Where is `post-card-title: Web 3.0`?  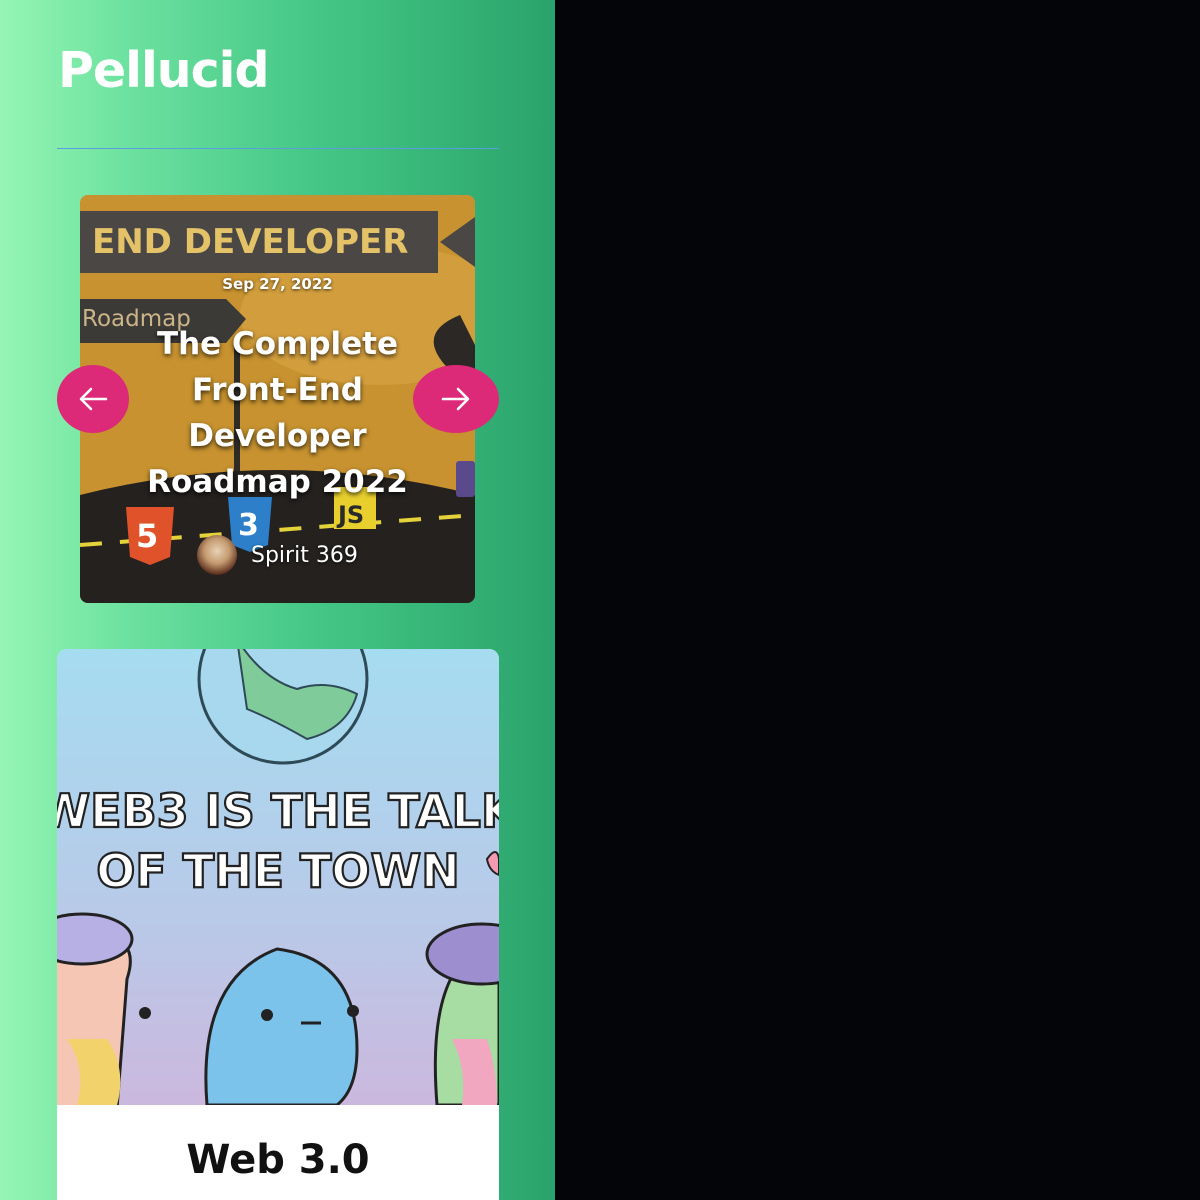 post-card-title: Web 3.0 is located at coordinates (278, 1160).